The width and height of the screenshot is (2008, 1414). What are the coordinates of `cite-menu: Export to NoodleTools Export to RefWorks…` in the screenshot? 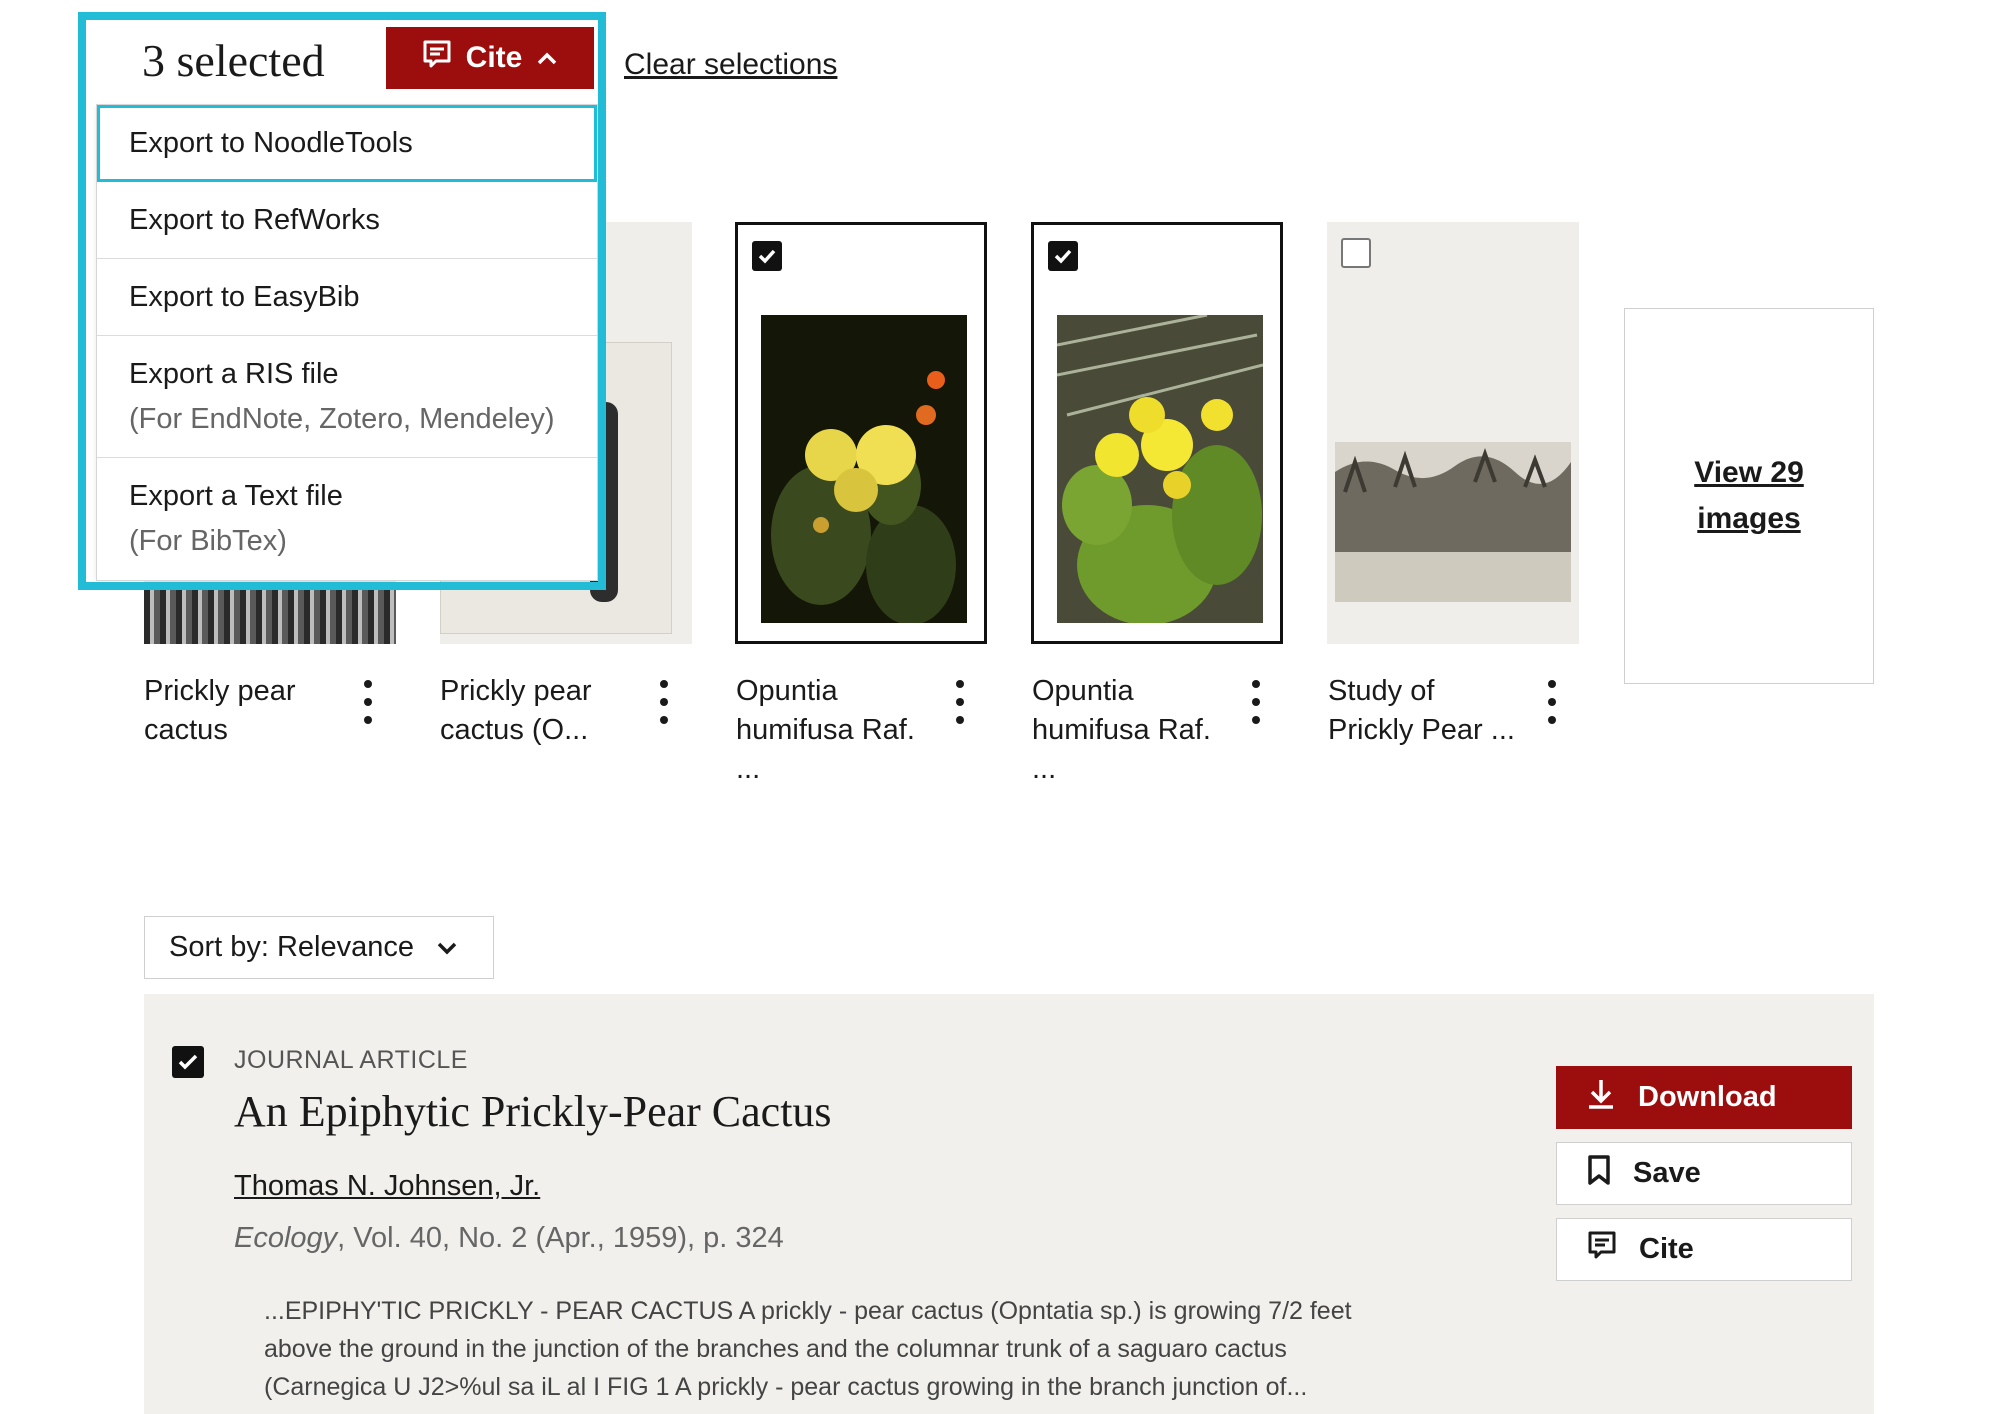 It's located at (347, 342).